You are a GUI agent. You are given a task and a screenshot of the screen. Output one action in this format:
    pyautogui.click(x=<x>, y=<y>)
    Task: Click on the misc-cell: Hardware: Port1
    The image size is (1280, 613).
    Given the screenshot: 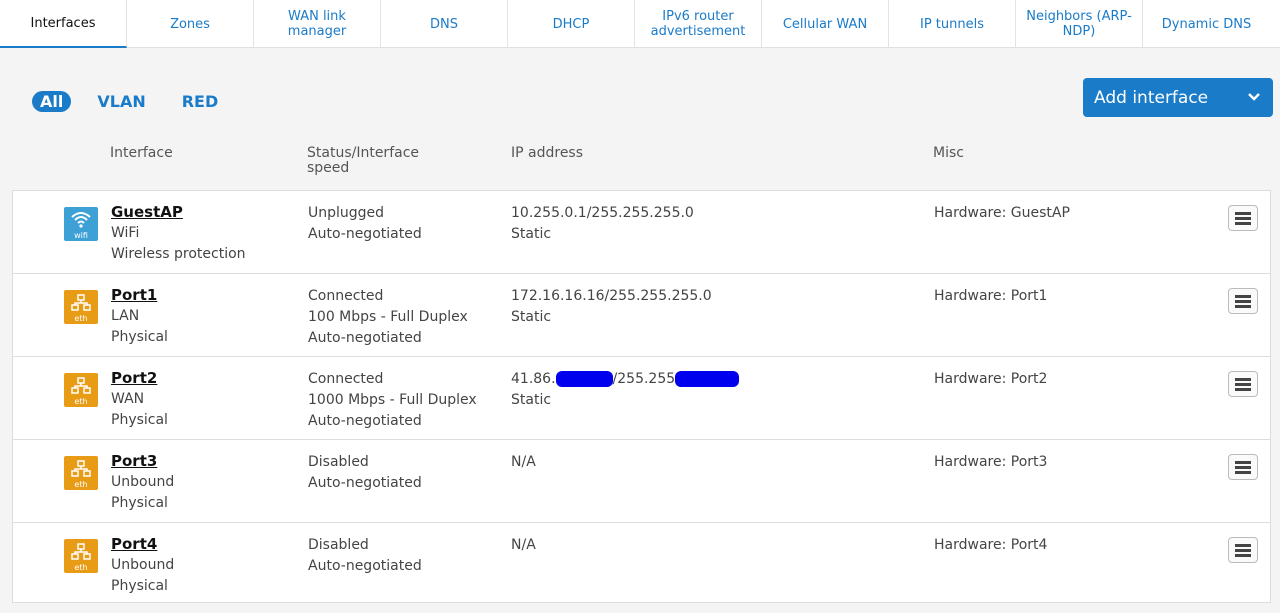 What is the action you would take?
    pyautogui.click(x=991, y=296)
    